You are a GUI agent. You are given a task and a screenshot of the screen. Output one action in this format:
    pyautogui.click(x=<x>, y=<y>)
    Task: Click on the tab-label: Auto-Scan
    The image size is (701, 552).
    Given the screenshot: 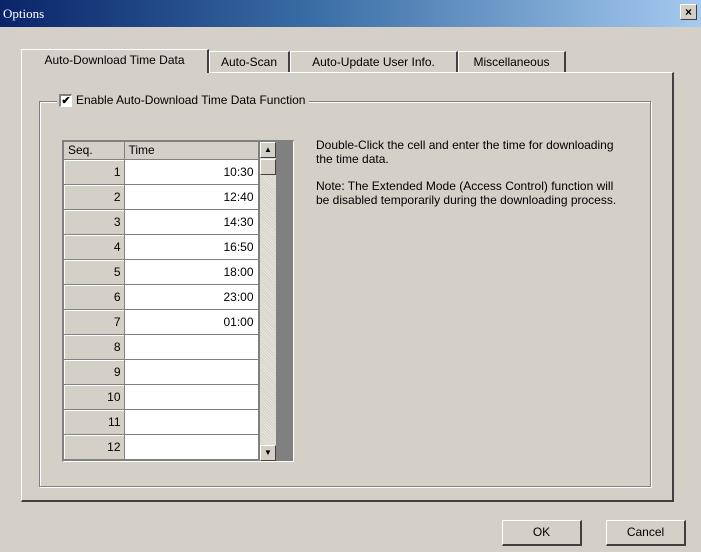 What is the action you would take?
    pyautogui.click(x=249, y=62)
    